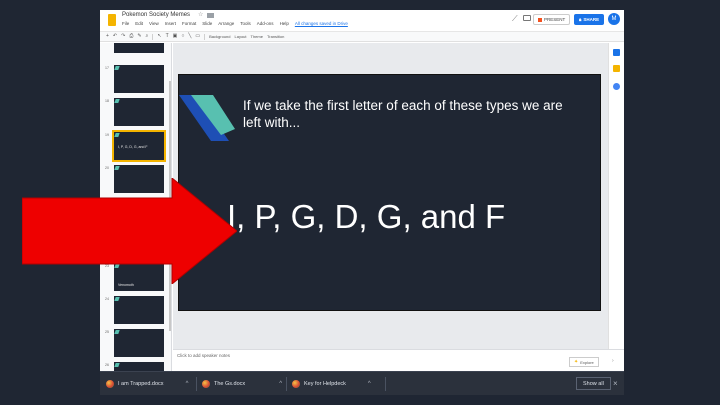 The width and height of the screenshot is (720, 405). I want to click on chevron-right-icon: ›, so click(613, 361).